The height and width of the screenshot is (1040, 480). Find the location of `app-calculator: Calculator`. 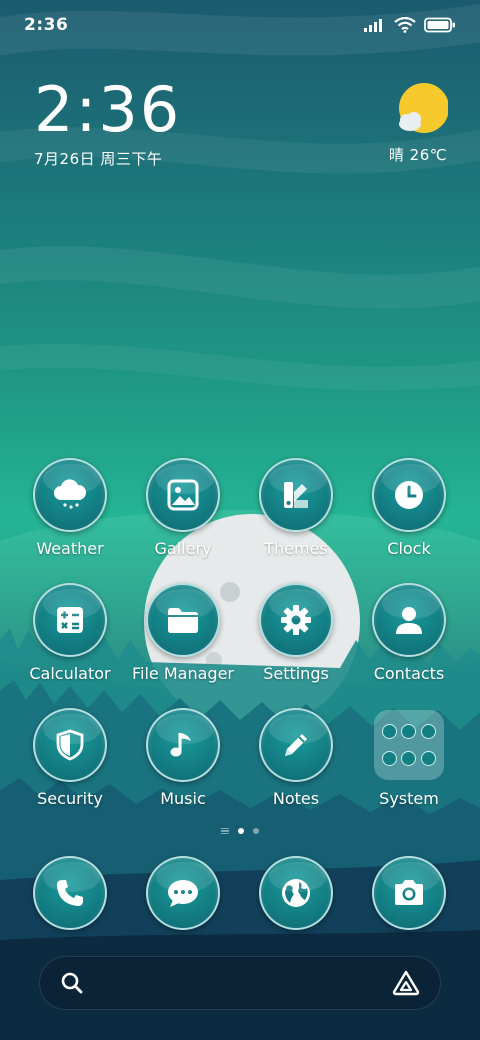

app-calculator: Calculator is located at coordinates (70, 633).